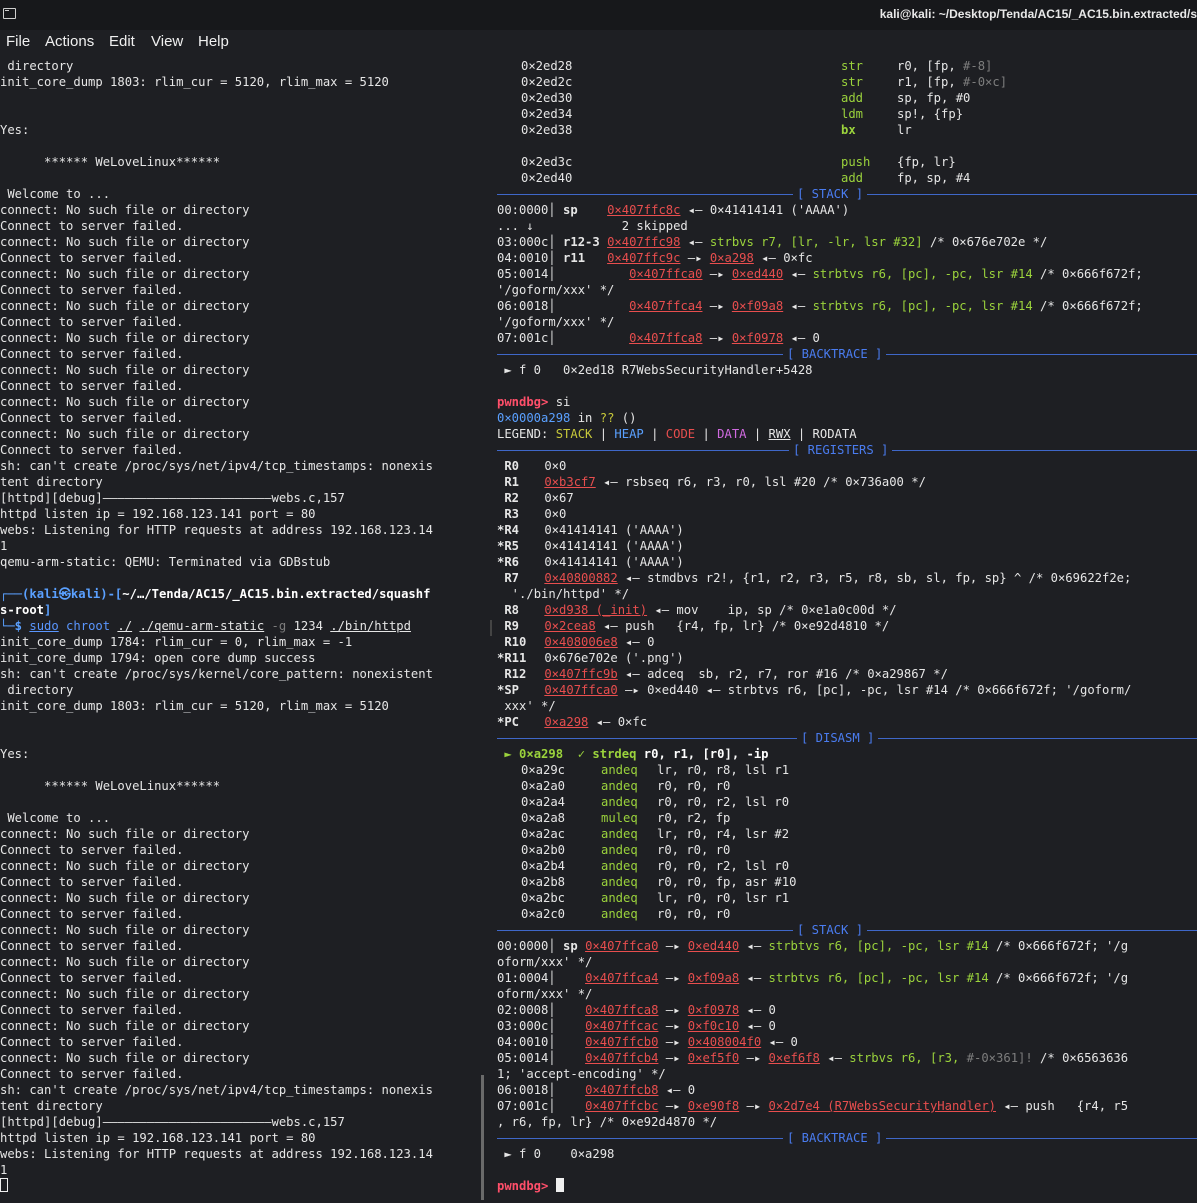 The width and height of the screenshot is (1197, 1203). Describe the element at coordinates (18, 41) in the screenshot. I see `menu-file: File` at that location.